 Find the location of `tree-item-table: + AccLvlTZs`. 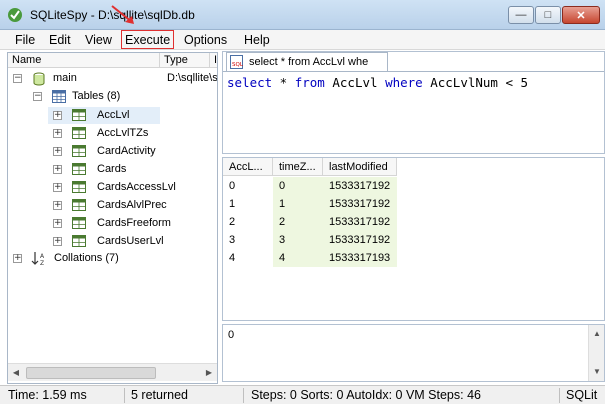

tree-item-table: + AccLvlTZs is located at coordinates (104, 133).